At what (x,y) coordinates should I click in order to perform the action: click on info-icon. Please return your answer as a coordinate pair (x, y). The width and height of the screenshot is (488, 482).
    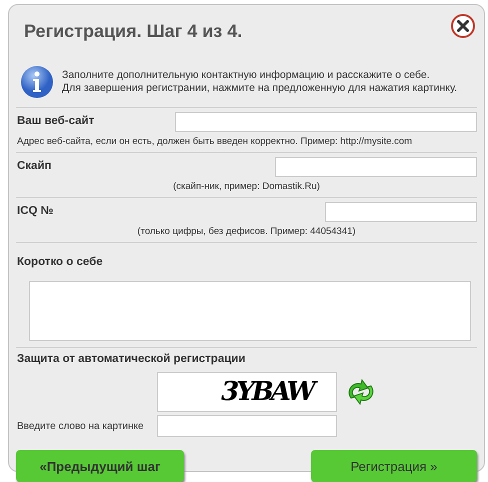
    Looking at the image, I should click on (37, 82).